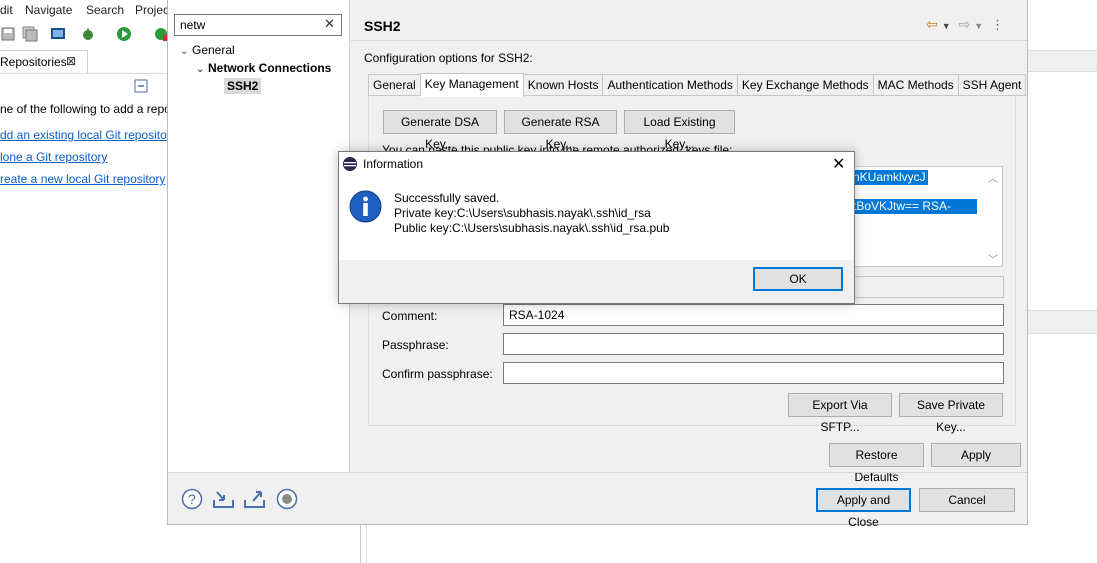 This screenshot has height=563, width=1097. I want to click on confirm-passphrase-field, so click(753, 373).